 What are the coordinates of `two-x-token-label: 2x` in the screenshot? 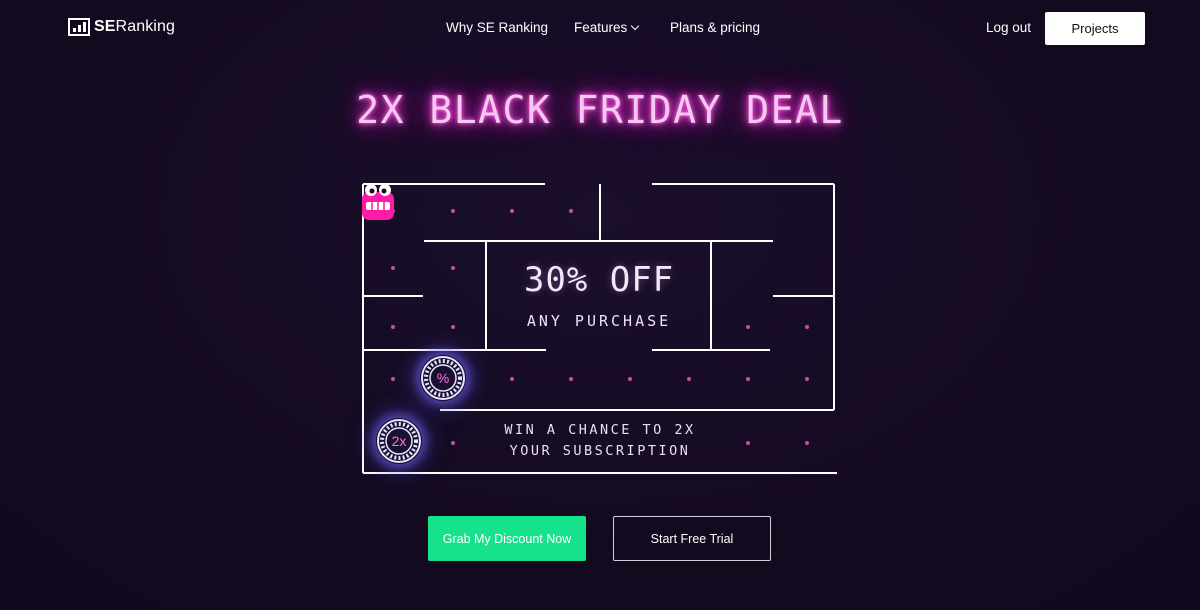 It's located at (399, 441).